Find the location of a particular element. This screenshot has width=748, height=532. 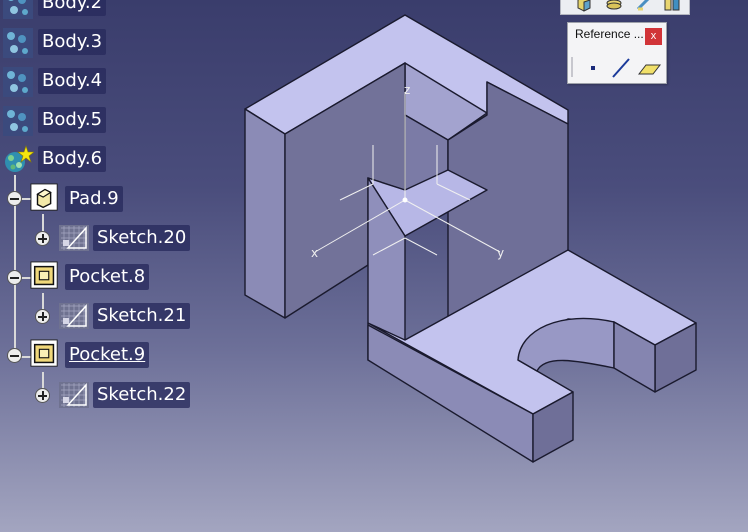

partial-toolbar is located at coordinates (625, 7).